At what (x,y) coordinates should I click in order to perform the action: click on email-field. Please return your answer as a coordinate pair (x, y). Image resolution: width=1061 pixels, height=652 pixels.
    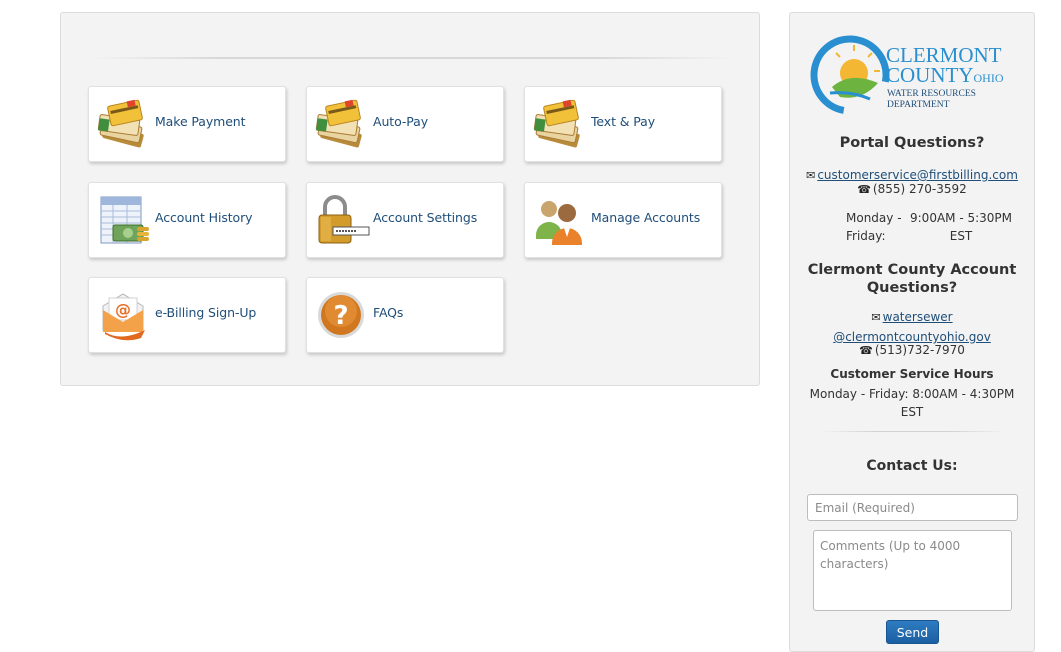
    Looking at the image, I should click on (912, 507).